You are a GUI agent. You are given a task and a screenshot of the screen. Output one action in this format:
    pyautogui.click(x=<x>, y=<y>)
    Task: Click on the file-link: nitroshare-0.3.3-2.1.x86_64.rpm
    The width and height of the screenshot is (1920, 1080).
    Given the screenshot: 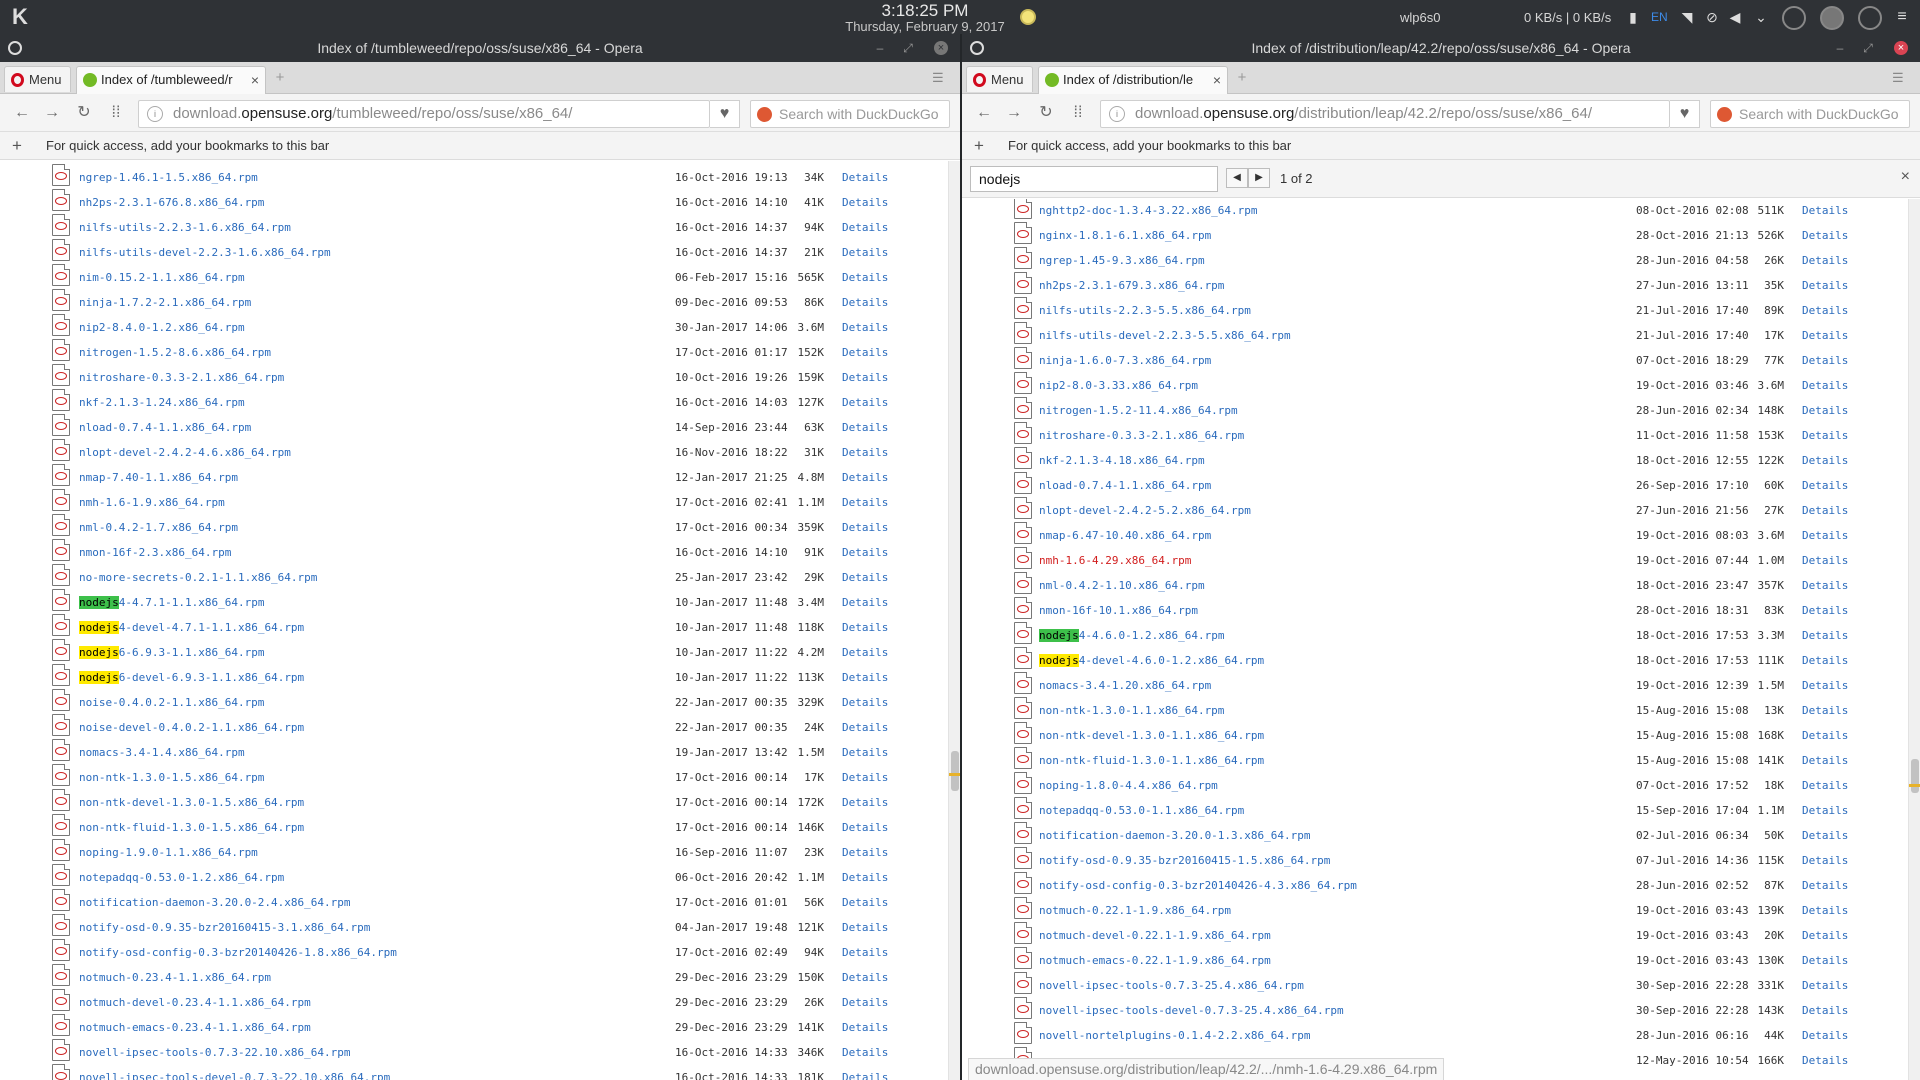 What is the action you would take?
    pyautogui.click(x=181, y=377)
    